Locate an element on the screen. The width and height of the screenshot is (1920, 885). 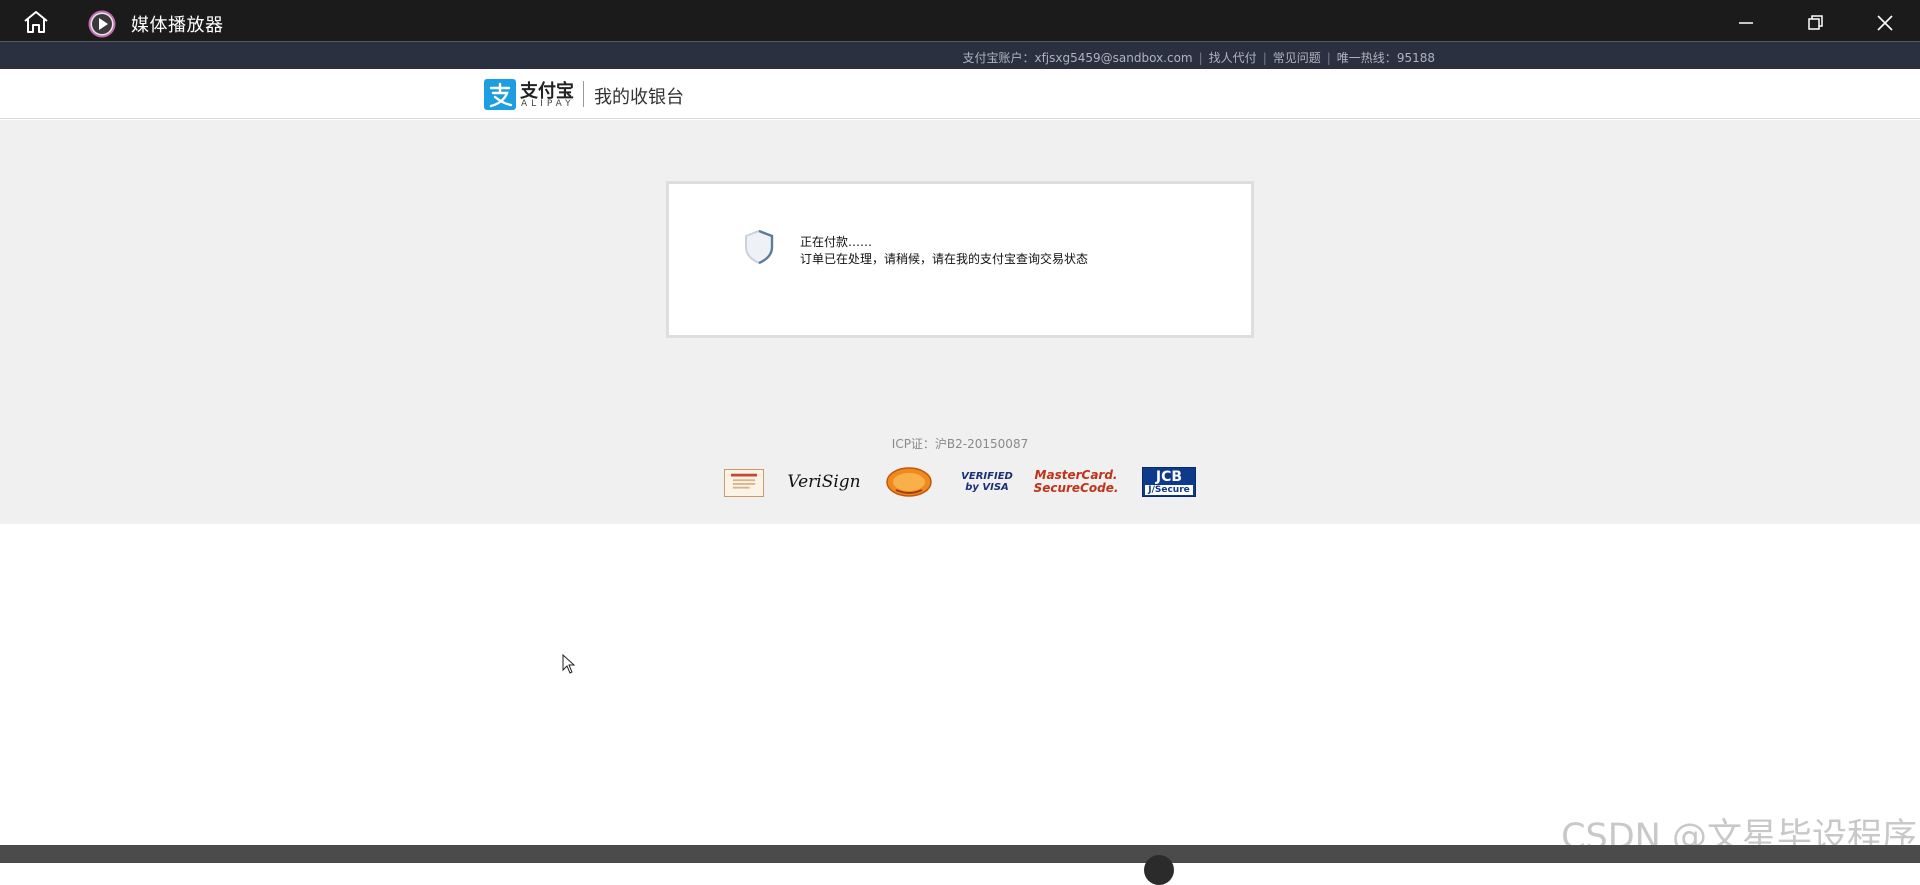
mouse-cursor-icon is located at coordinates (569, 664).